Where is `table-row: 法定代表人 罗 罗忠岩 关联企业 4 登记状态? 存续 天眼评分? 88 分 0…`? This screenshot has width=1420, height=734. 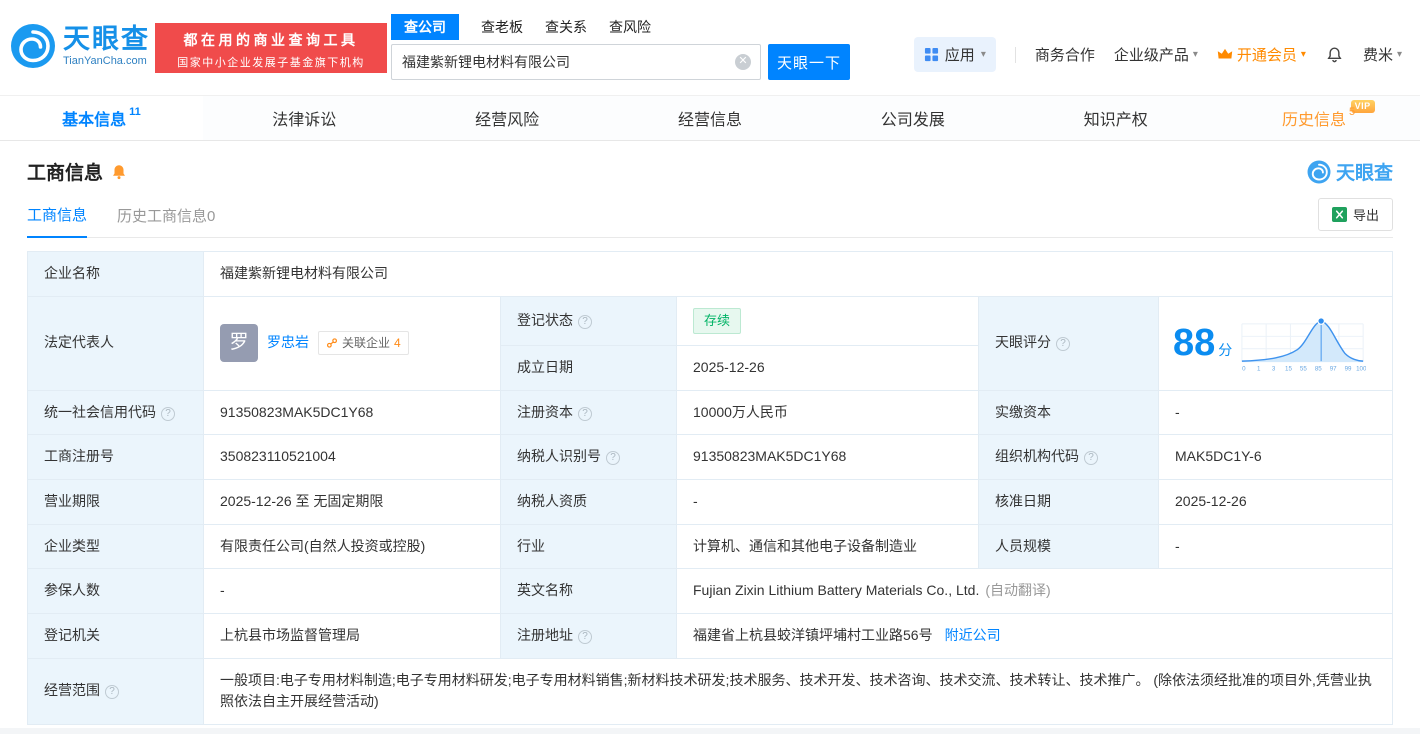 table-row: 法定代表人 罗 罗忠岩 关联企业 4 登记状态? 存续 天眼评分? 88 分 0… is located at coordinates (710, 343).